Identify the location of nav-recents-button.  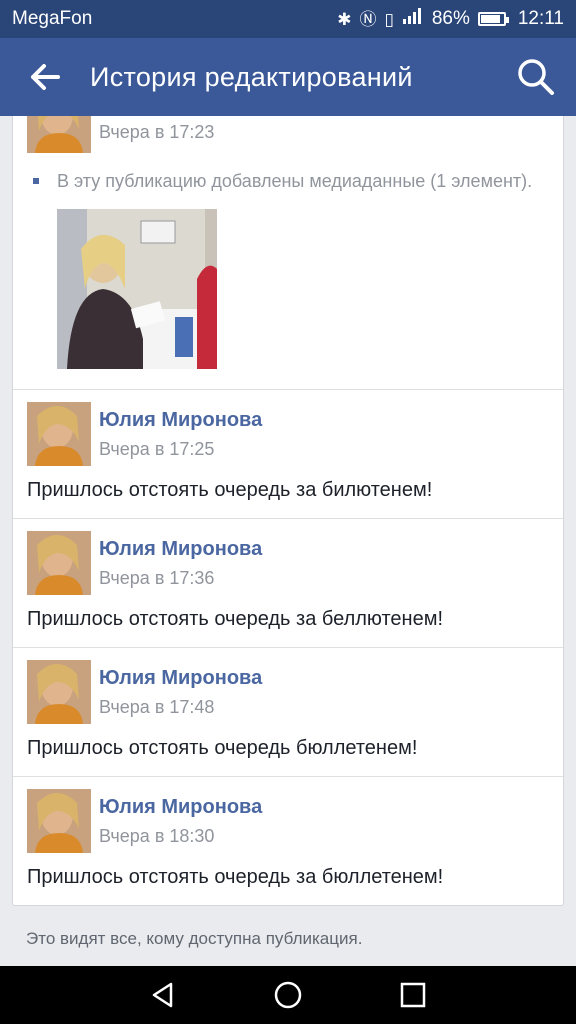
(413, 995).